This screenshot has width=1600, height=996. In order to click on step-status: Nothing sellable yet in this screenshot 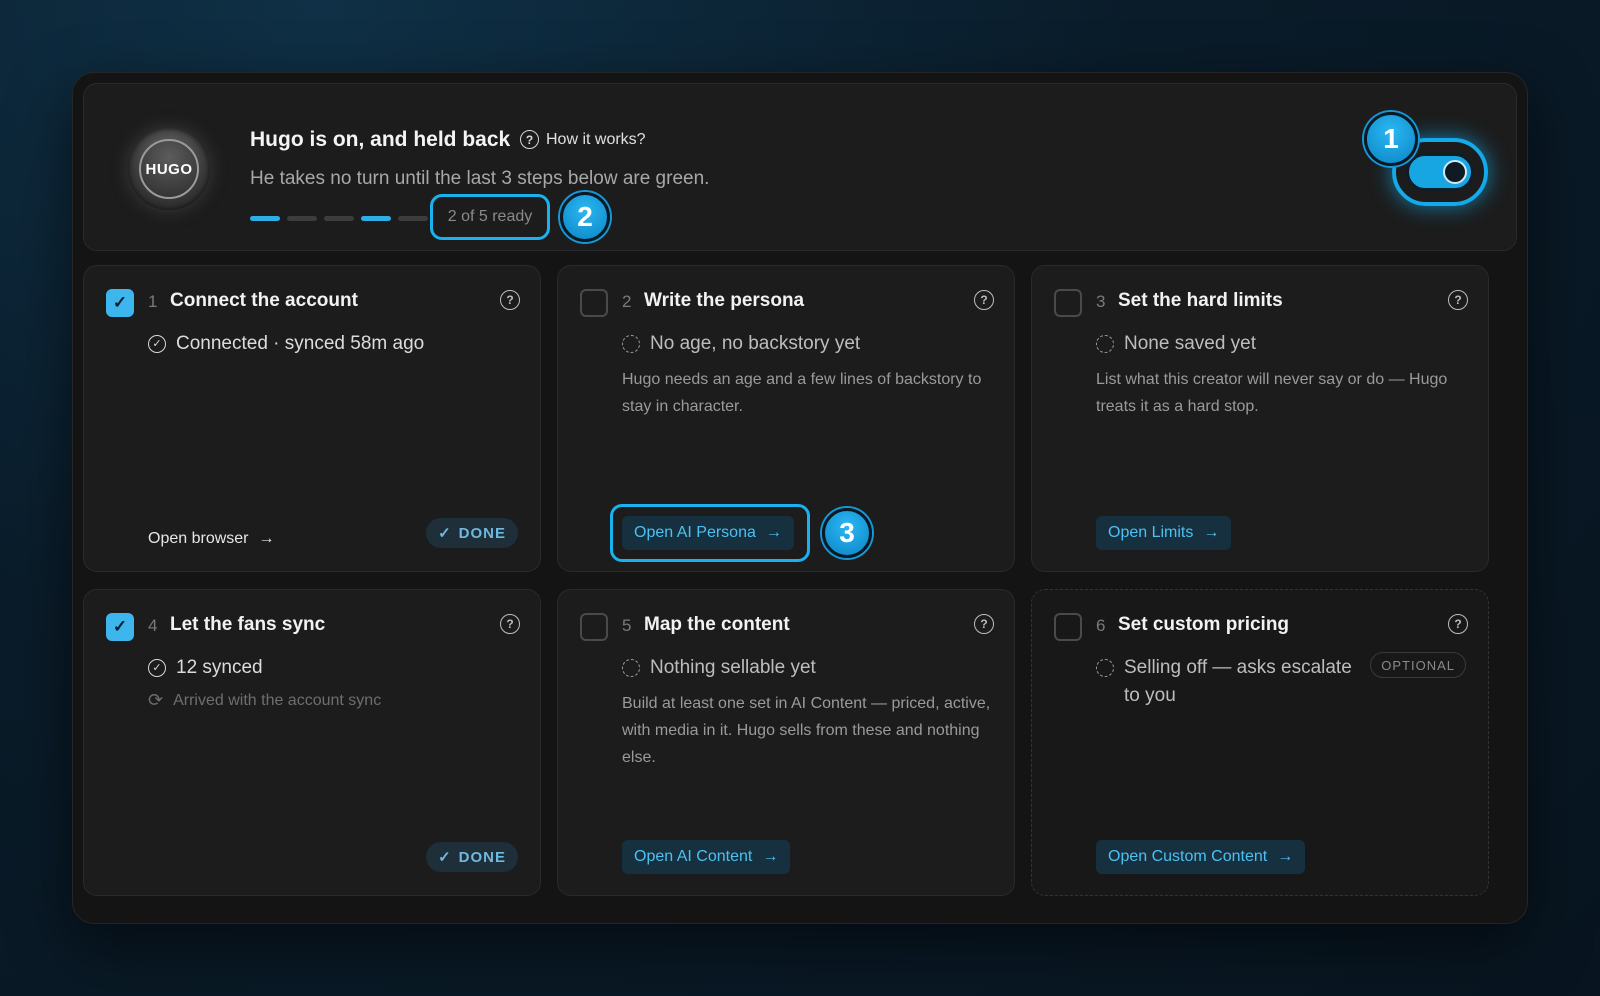, I will do `click(719, 668)`.